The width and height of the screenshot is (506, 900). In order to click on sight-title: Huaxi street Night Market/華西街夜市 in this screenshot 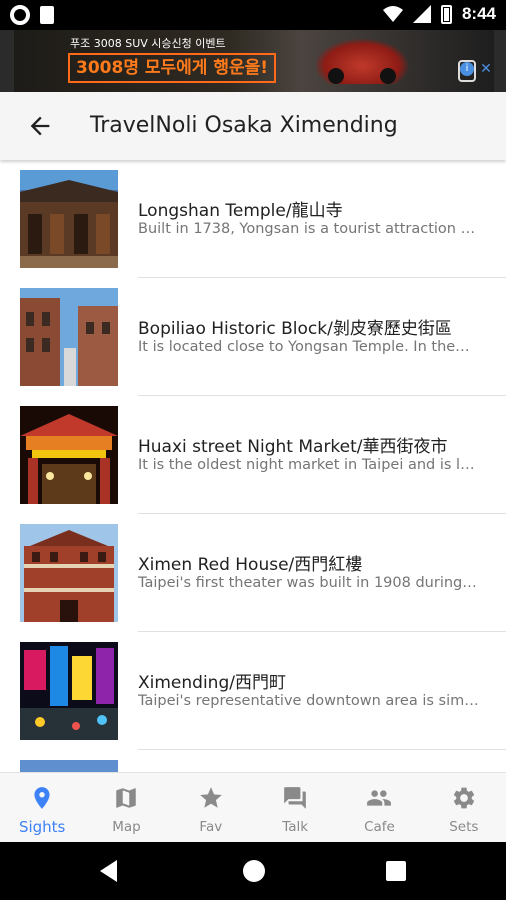, I will do `click(293, 447)`.